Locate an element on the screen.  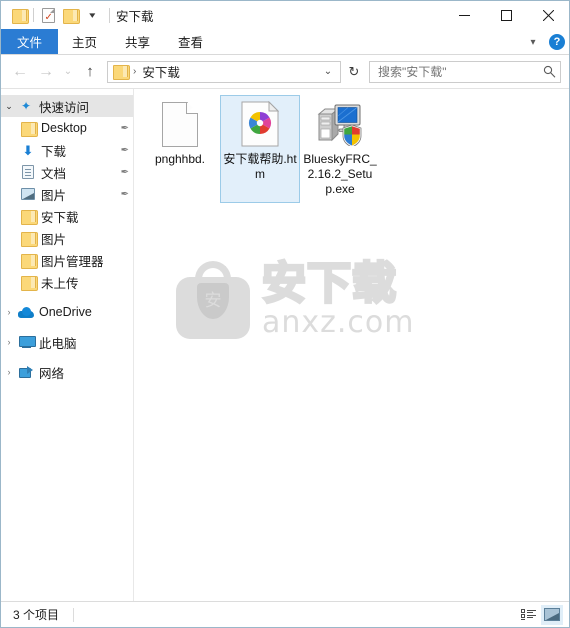
watermark-shield-char: 安 is located at coordinates (213, 300).